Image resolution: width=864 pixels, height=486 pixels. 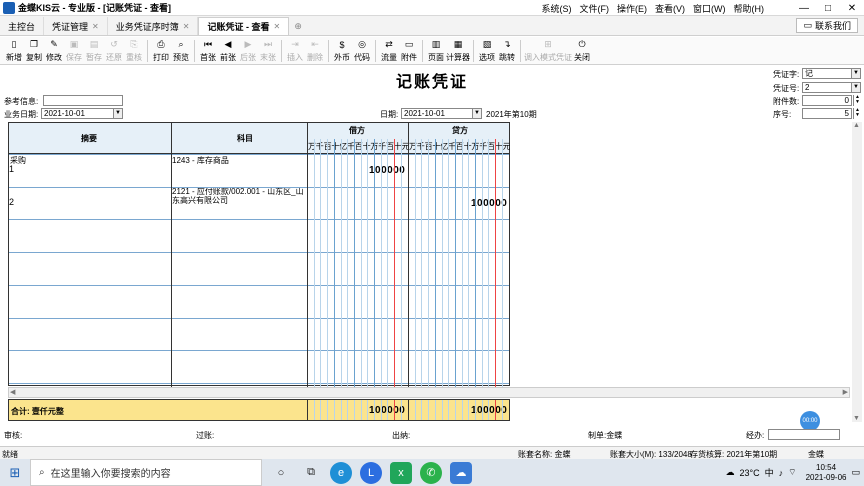 I want to click on menu-view: 查看(V), so click(x=670, y=8).